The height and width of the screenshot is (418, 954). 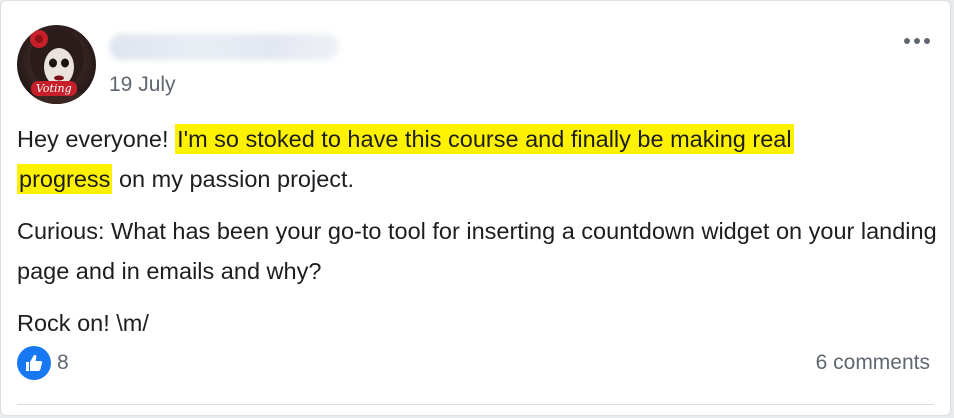 I want to click on divider, so click(x=475, y=404).